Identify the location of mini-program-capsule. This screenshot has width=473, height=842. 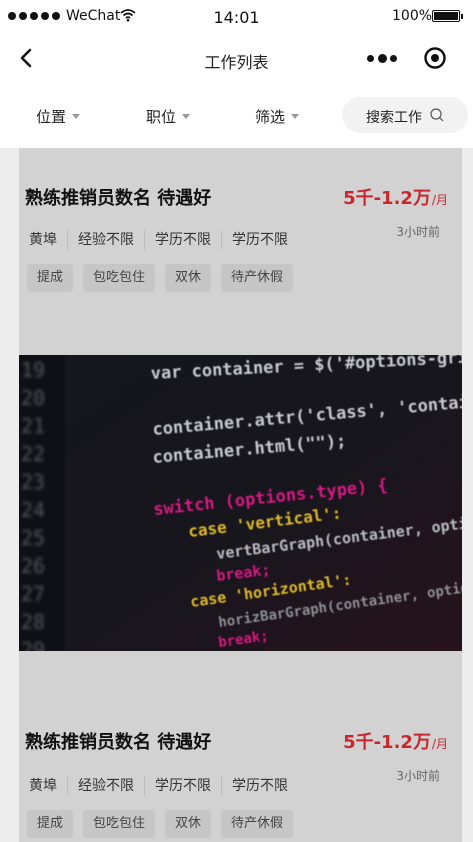
(409, 58).